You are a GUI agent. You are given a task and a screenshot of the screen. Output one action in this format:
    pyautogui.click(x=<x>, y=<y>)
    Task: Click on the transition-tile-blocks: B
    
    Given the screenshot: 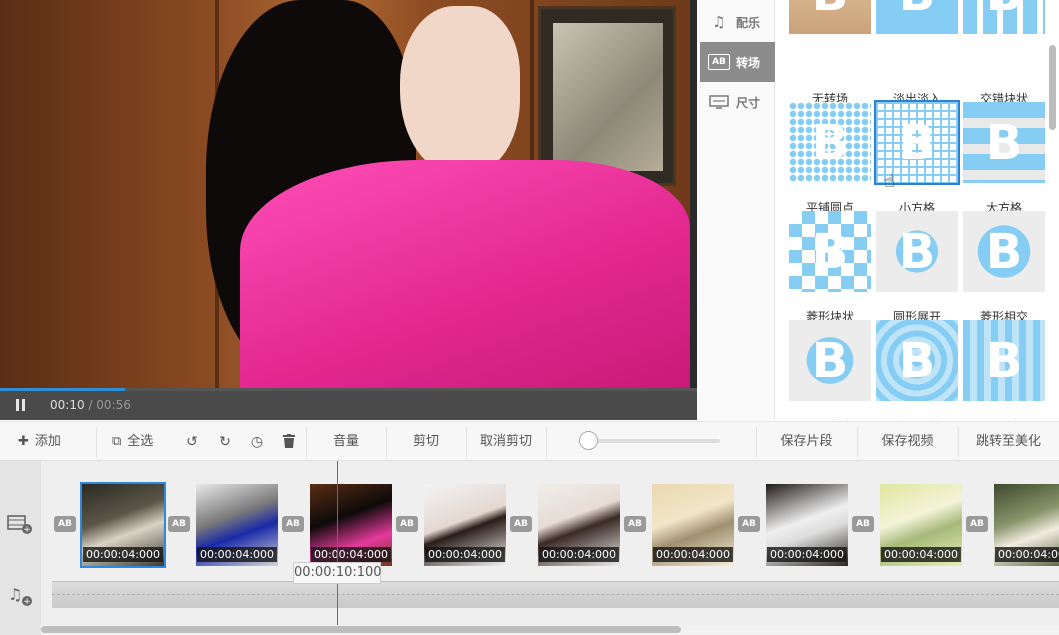 What is the action you would take?
    pyautogui.click(x=1004, y=17)
    